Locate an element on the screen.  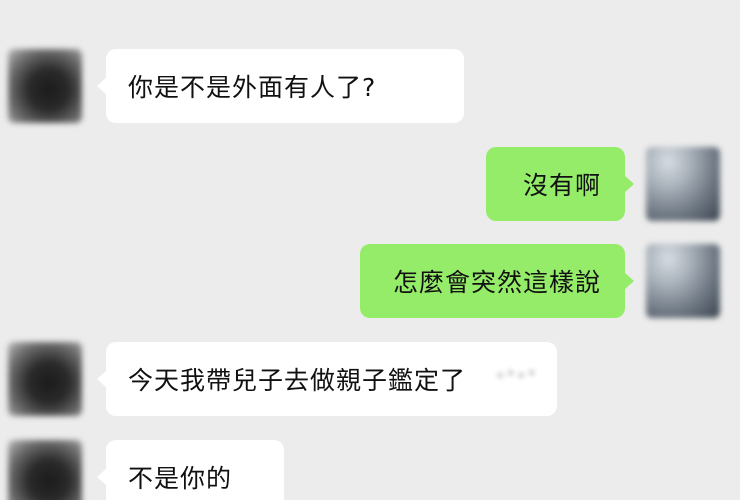
incoming-message-bubble: 今天我帶兒子去做親子鑑定了 is located at coordinates (327, 379).